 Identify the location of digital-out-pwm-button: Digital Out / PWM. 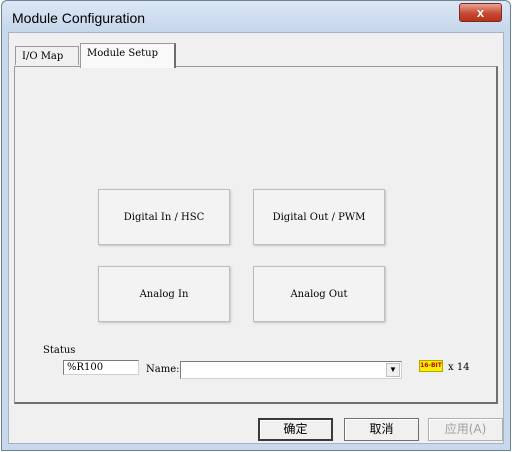
(319, 217).